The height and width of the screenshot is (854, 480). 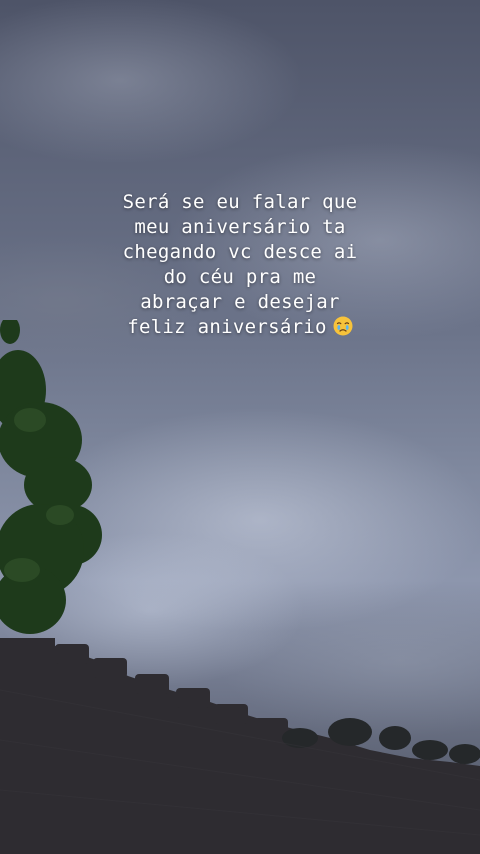 What do you see at coordinates (240, 202) in the screenshot?
I see `caption-line-1: Será se eu falar que` at bounding box center [240, 202].